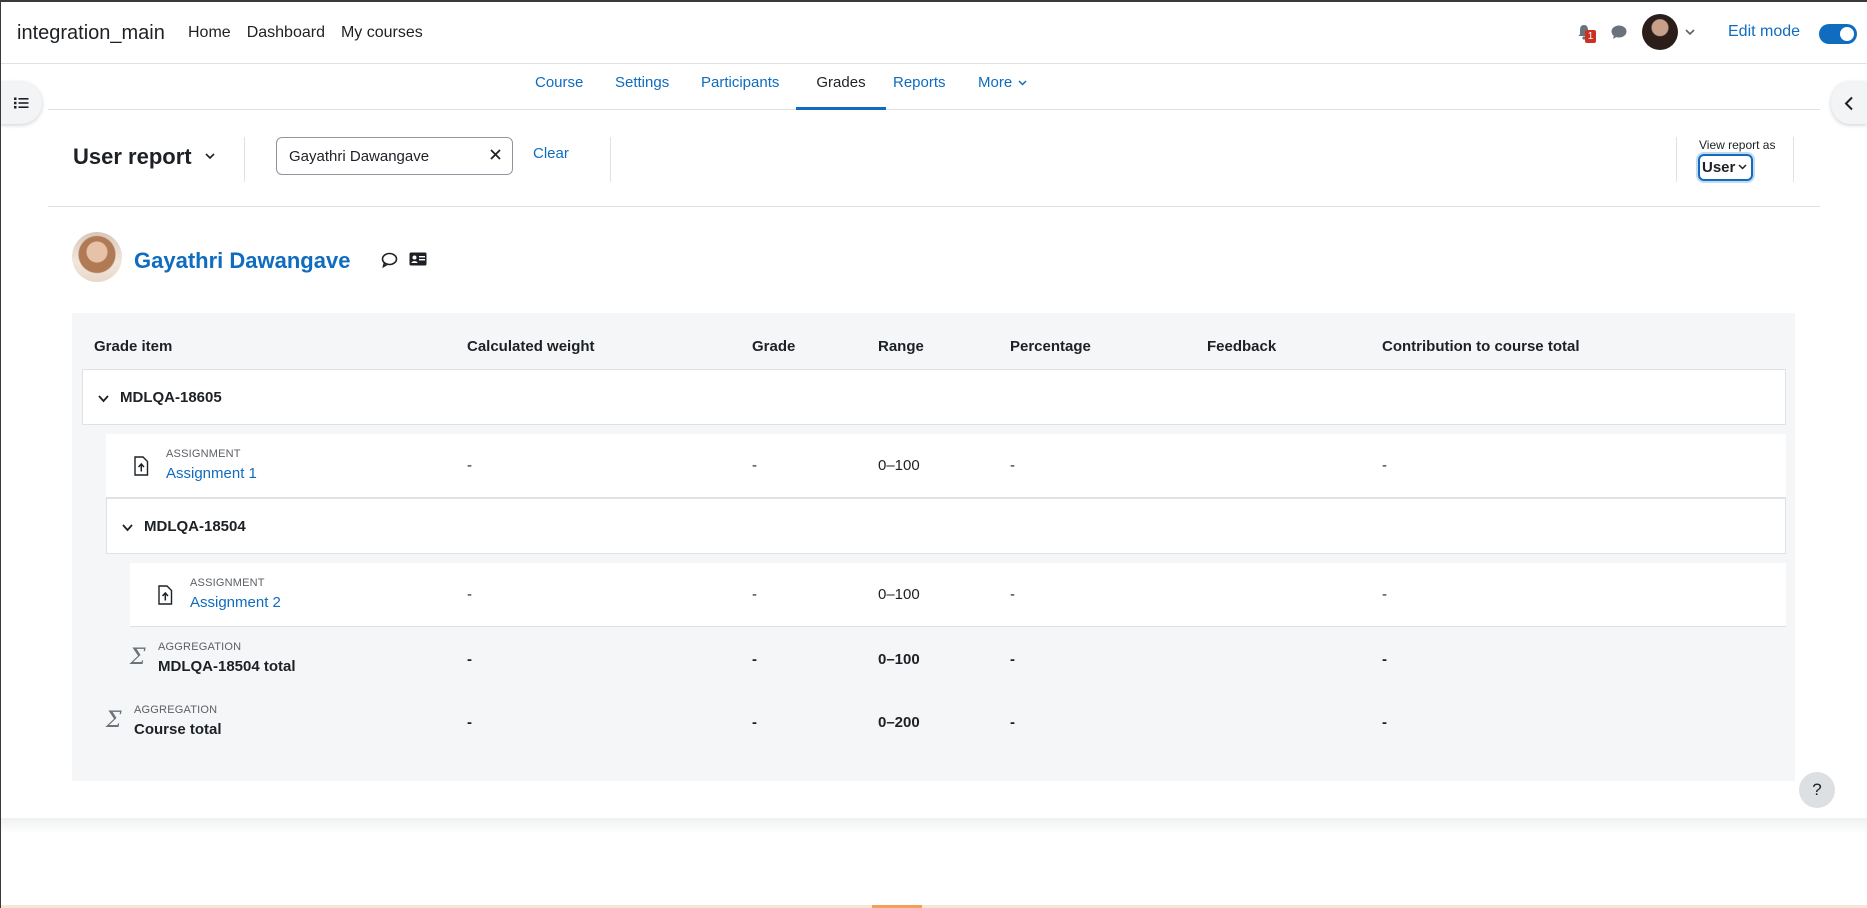  What do you see at coordinates (1764, 31) in the screenshot?
I see `edit-mode-label: Edit mode` at bounding box center [1764, 31].